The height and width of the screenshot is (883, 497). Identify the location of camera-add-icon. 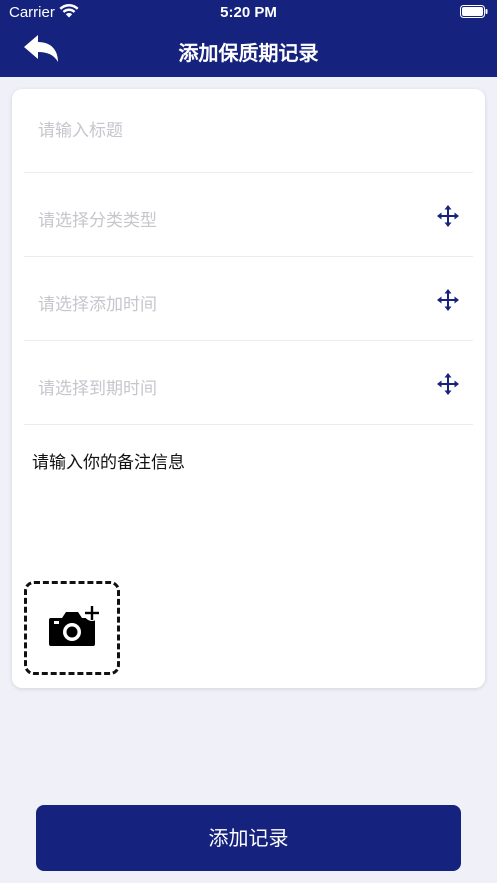
(74, 625).